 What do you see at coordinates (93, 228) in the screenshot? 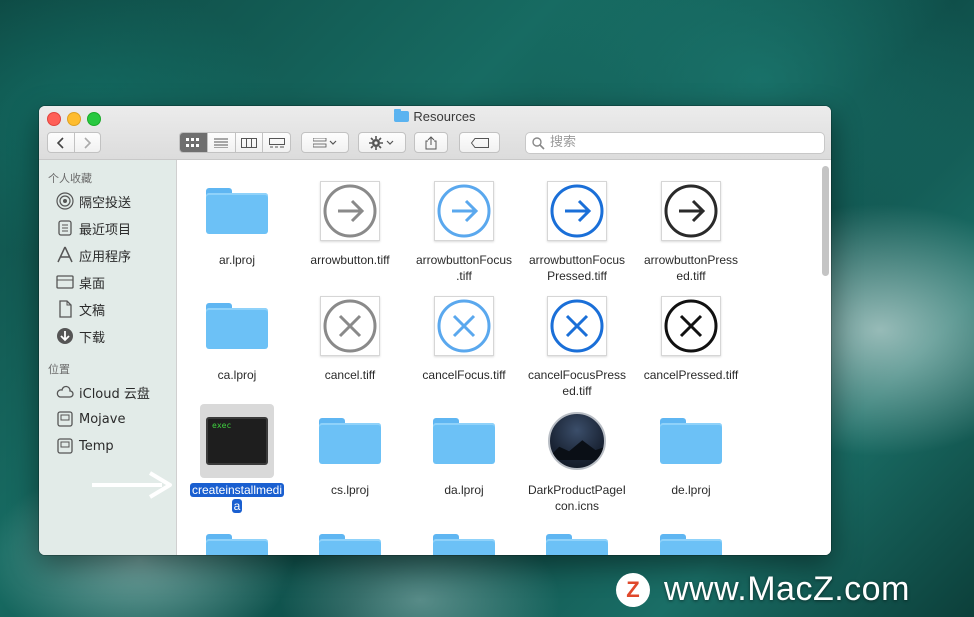
I see `sidebar-item-recents: 最近项目` at bounding box center [93, 228].